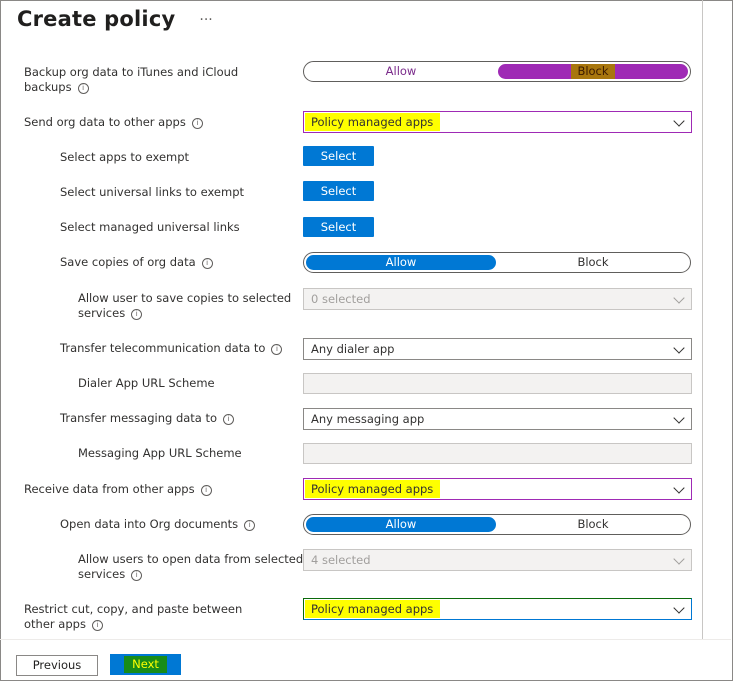 The image size is (733, 681). I want to click on open-data-block-option: Block, so click(593, 524).